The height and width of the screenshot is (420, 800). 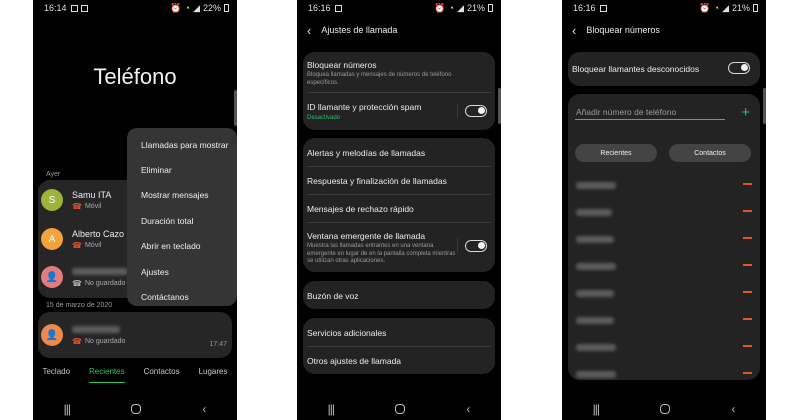 I want to click on section-header: 15 de marzo de 2020, so click(x=79, y=305).